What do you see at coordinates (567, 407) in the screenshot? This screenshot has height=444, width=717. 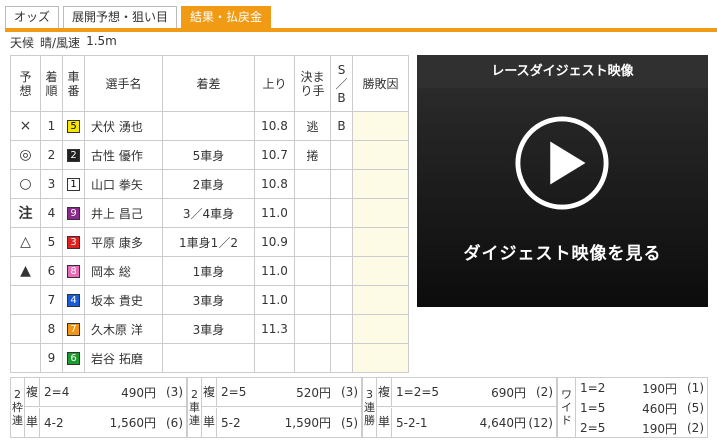 I see `payout-category-label: ワイド` at bounding box center [567, 407].